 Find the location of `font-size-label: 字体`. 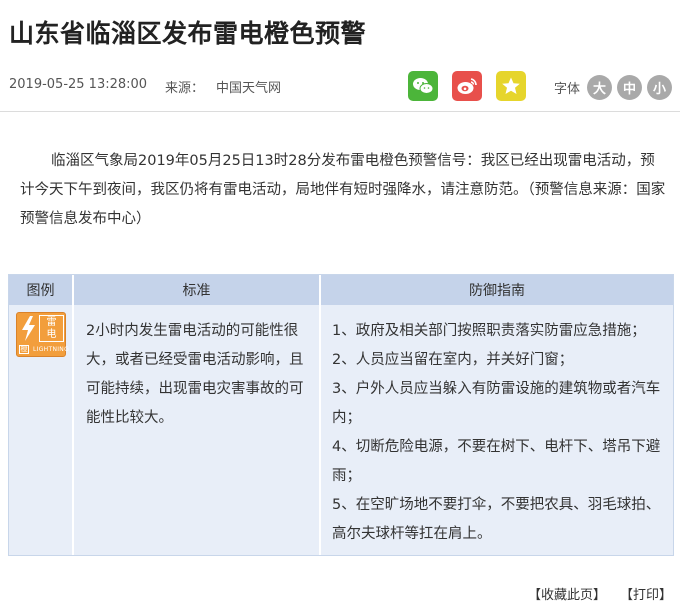

font-size-label: 字体 is located at coordinates (567, 89).